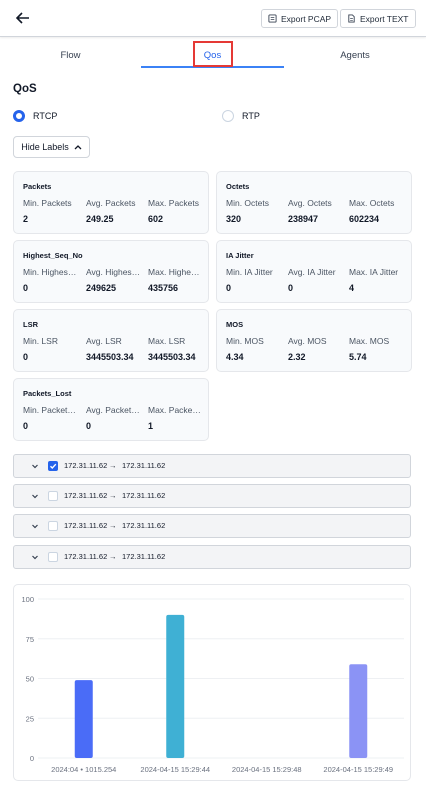 This screenshot has width=426, height=793. Describe the element at coordinates (19, 116) in the screenshot. I see `radio-rtcp-indicator` at that location.